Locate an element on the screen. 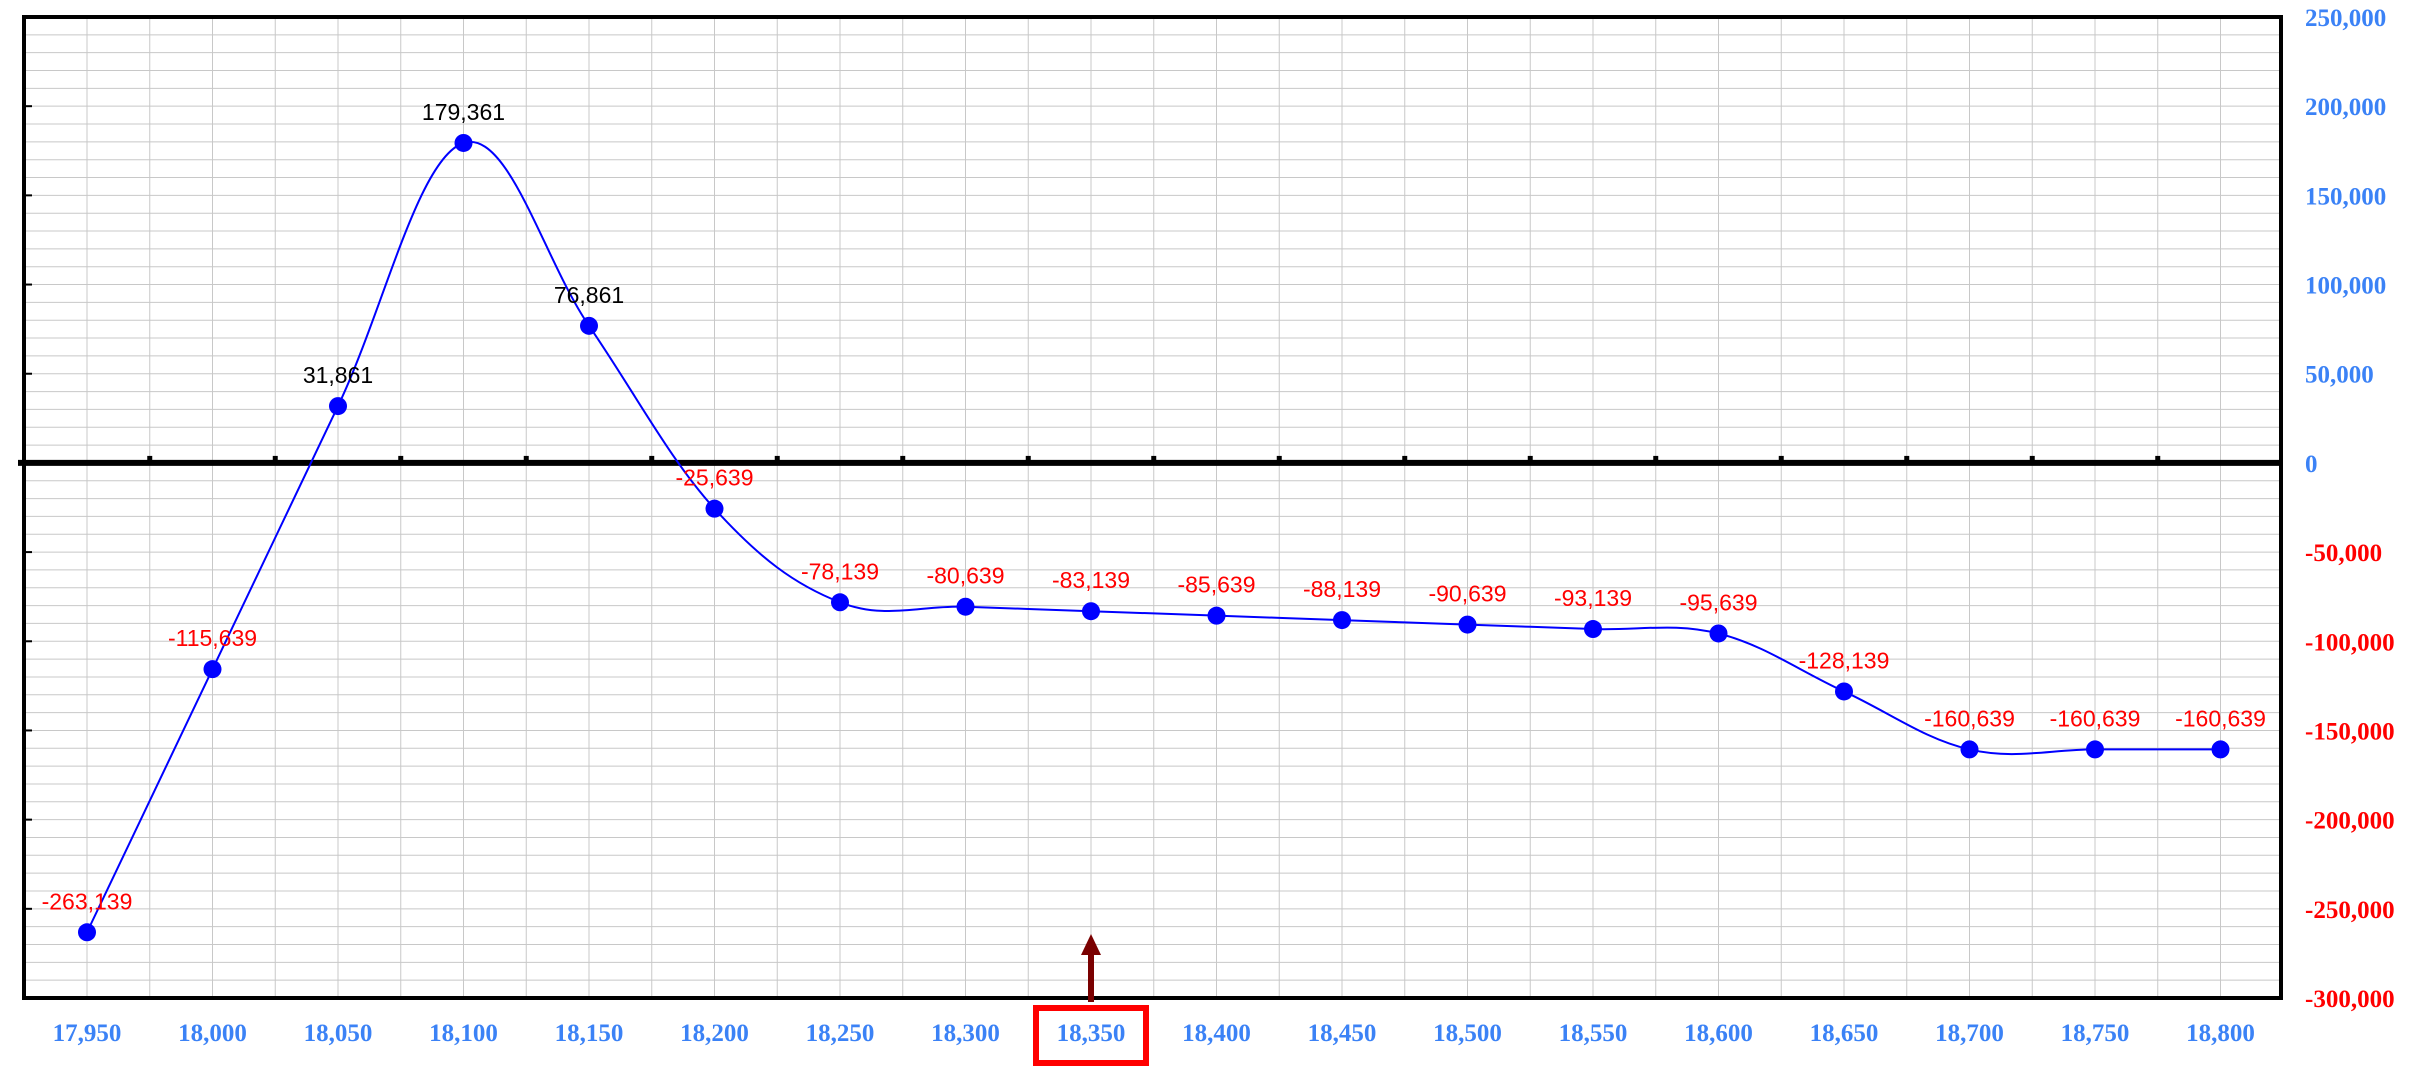 This screenshot has width=2419, height=1069. x-tick-label: 18,350 is located at coordinates (1091, 1033).